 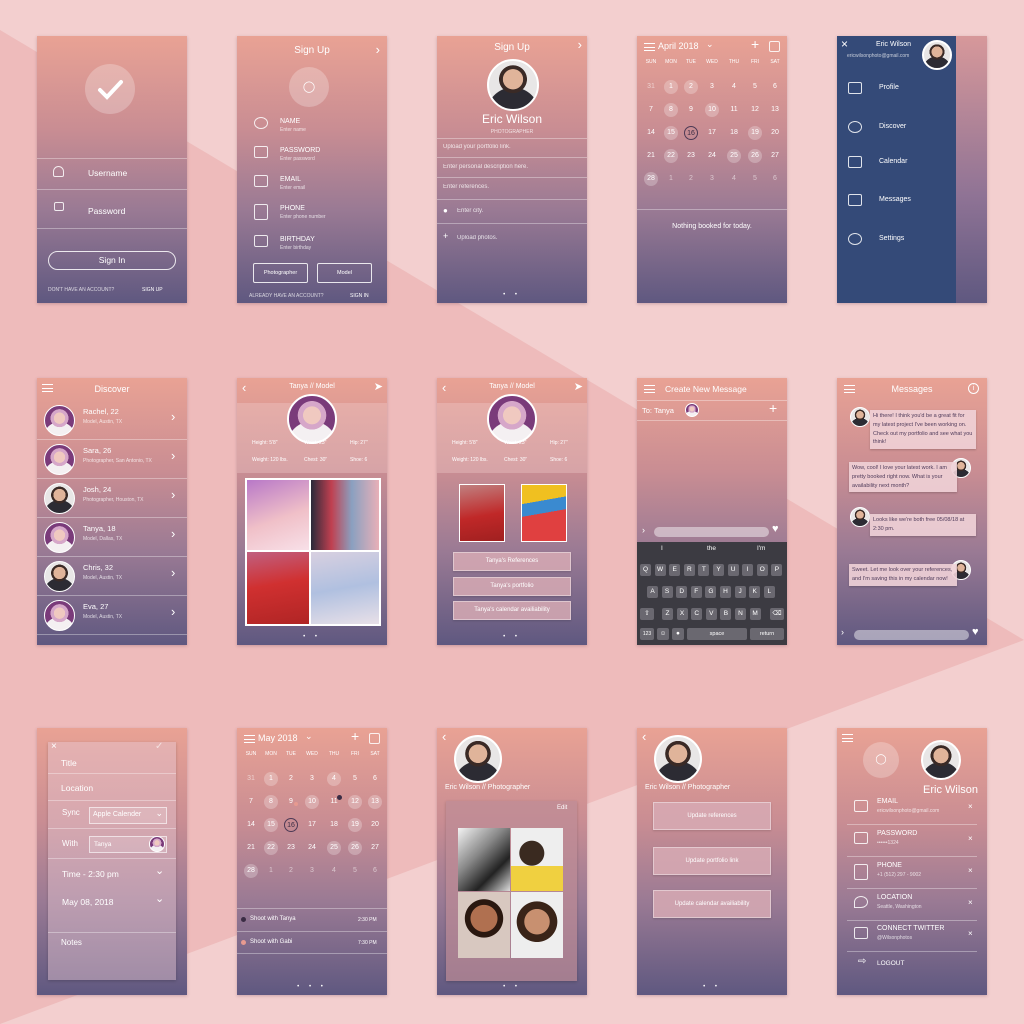 What do you see at coordinates (663, 634) in the screenshot?
I see `emoji-key: ☺` at bounding box center [663, 634].